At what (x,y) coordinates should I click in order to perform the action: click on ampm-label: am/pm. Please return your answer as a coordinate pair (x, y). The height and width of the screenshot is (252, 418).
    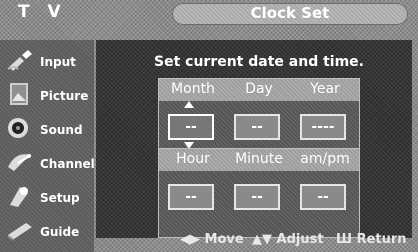
    Looking at the image, I should click on (325, 159).